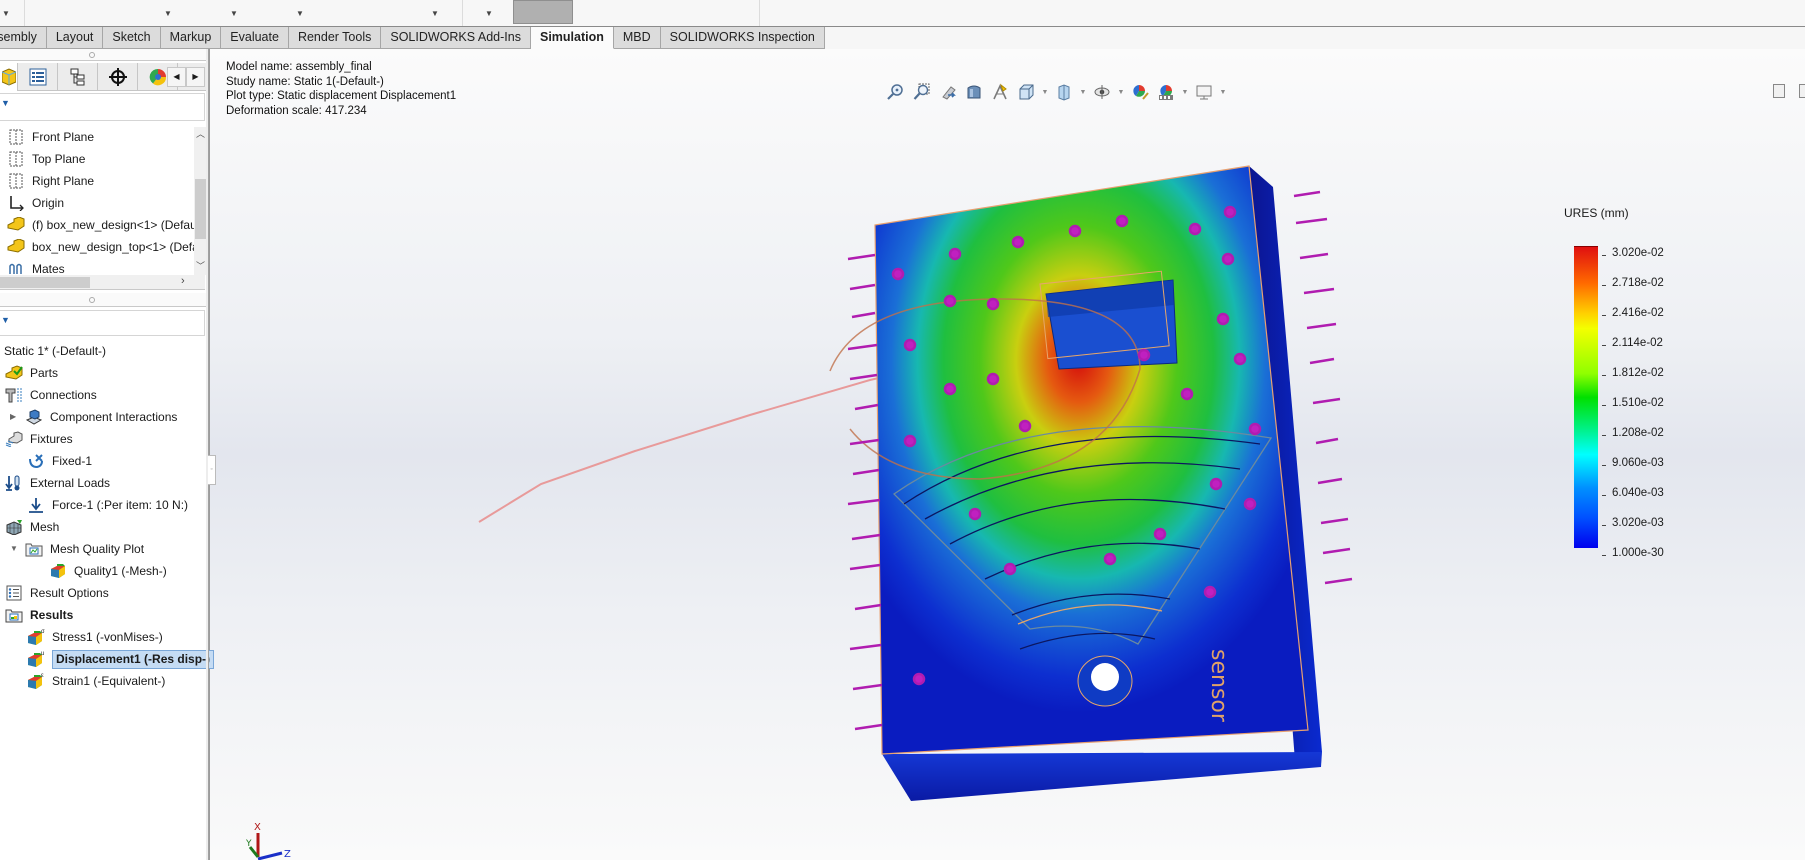 The image size is (1805, 860). Describe the element at coordinates (1633, 253) in the screenshot. I see `legend-value: 3.020e-02` at that location.